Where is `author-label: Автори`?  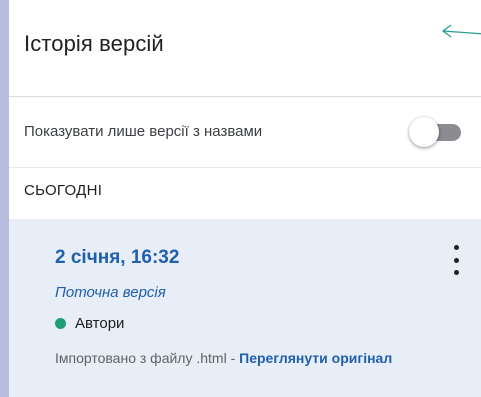
author-label: Автори is located at coordinates (100, 323).